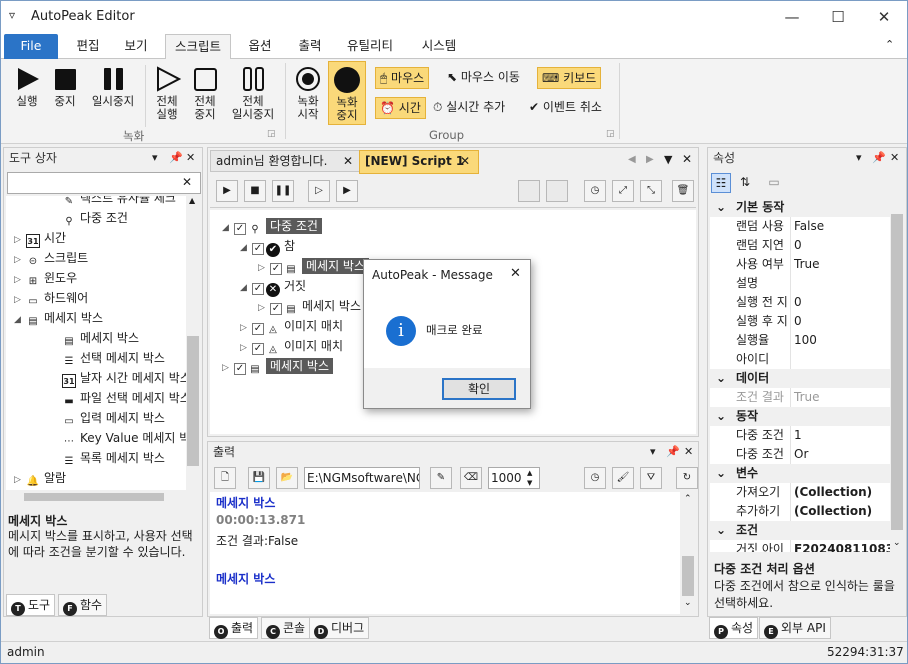 Image resolution: width=908 pixels, height=664 pixels. Describe the element at coordinates (272, 226) in the screenshot. I see `script-node: ◢ ✓ ⚲ 다중 조건` at that location.